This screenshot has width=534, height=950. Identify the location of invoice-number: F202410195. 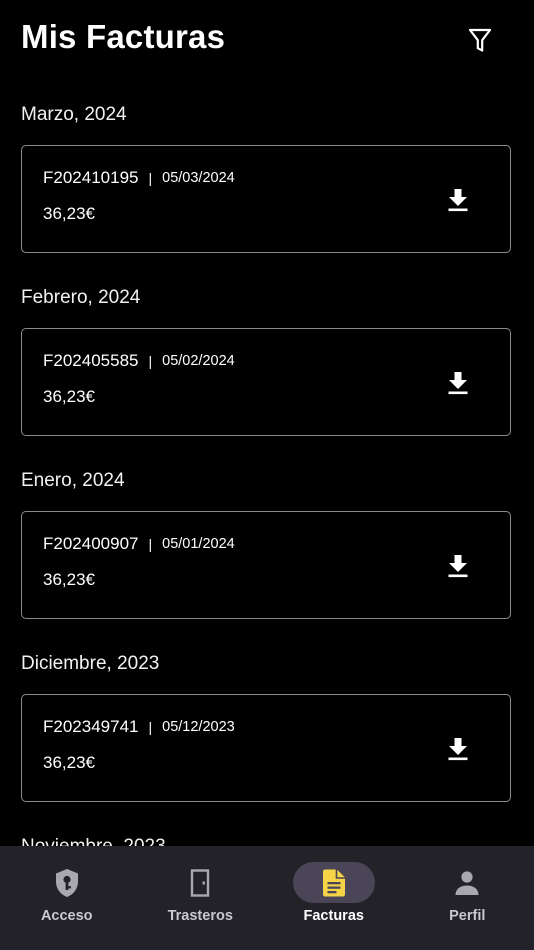
(91, 177).